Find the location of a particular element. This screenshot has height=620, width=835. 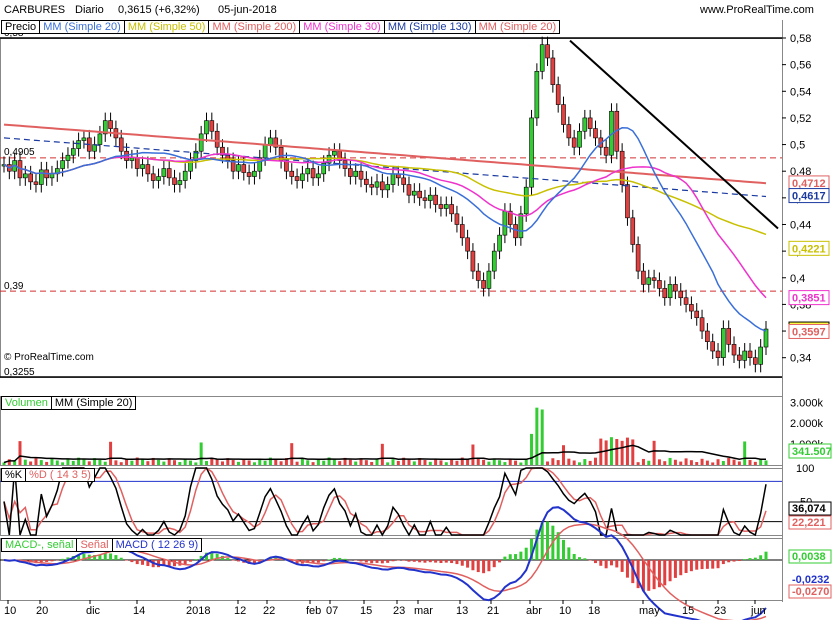

legend-volume: Volumen is located at coordinates (26, 403).